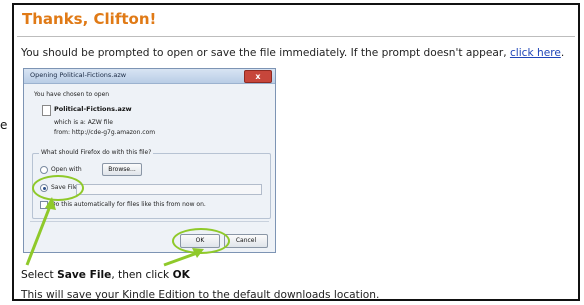 The image size is (584, 305). I want to click on open-with-radio, so click(44, 170).